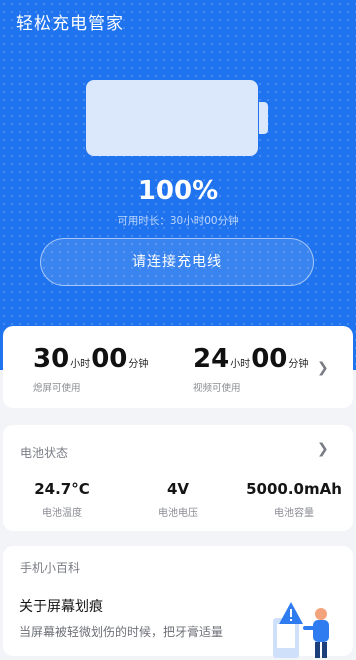  Describe the element at coordinates (240, 364) in the screenshot. I see `video-hour-unit: 小时` at that location.